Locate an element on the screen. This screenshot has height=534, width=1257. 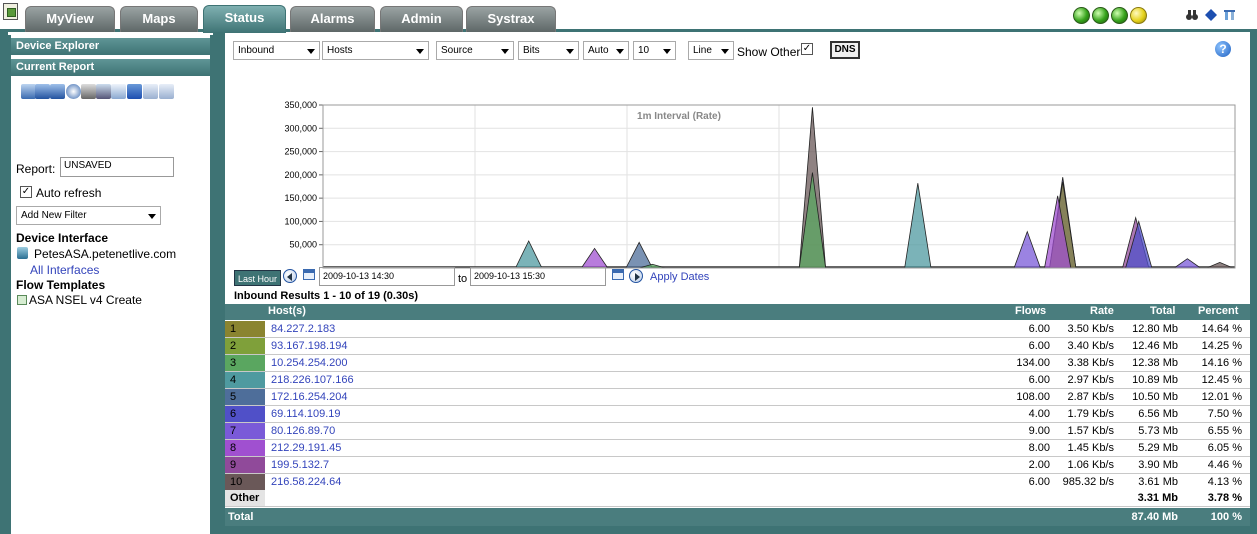
host-link: 10.254.254.200 is located at coordinates (309, 363).